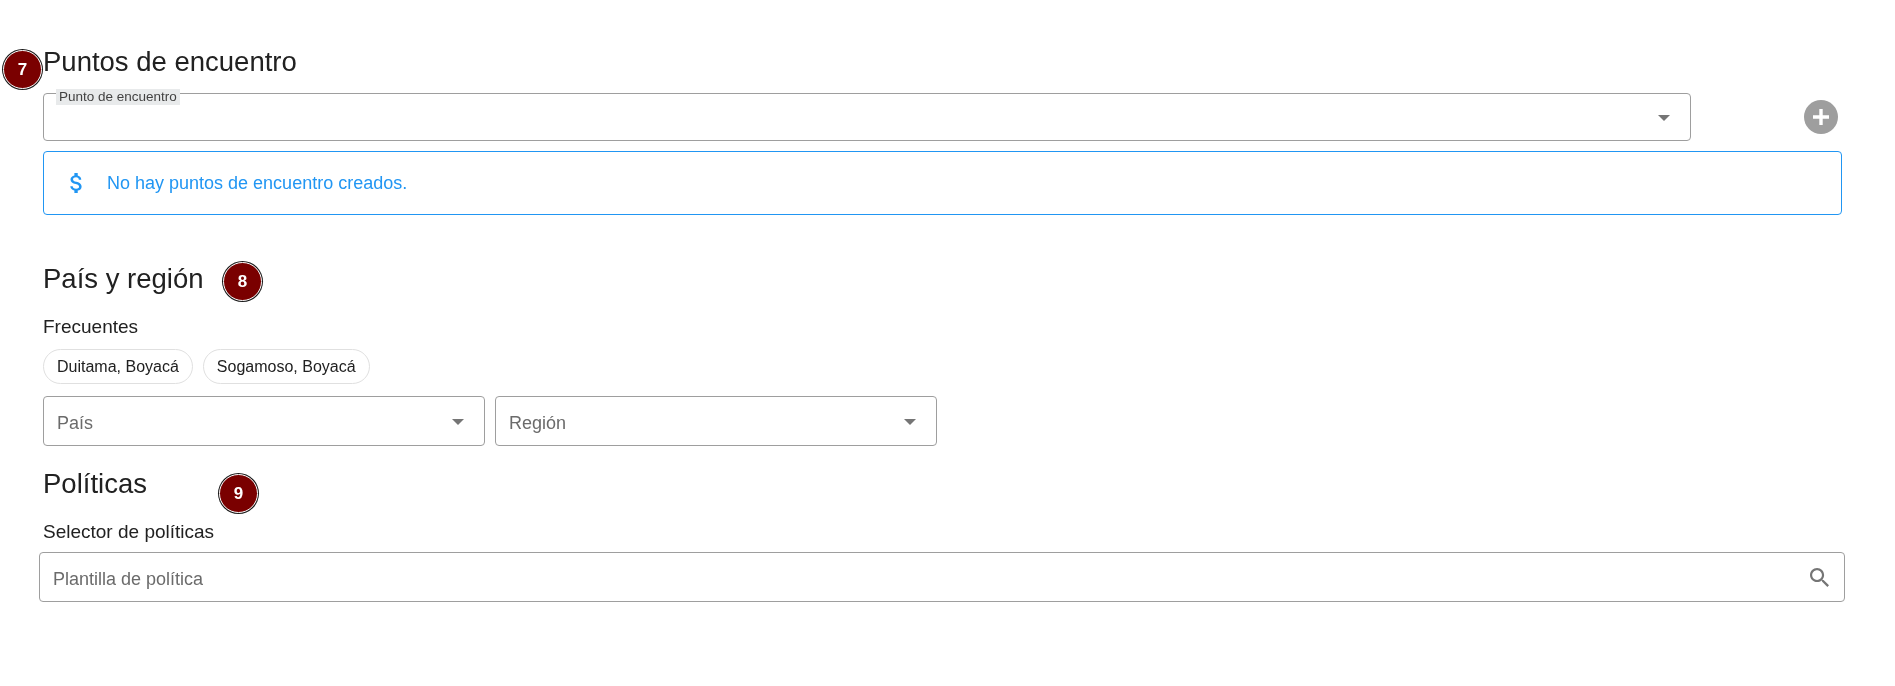  I want to click on policy-selector-label: Selector de políticas, so click(129, 532).